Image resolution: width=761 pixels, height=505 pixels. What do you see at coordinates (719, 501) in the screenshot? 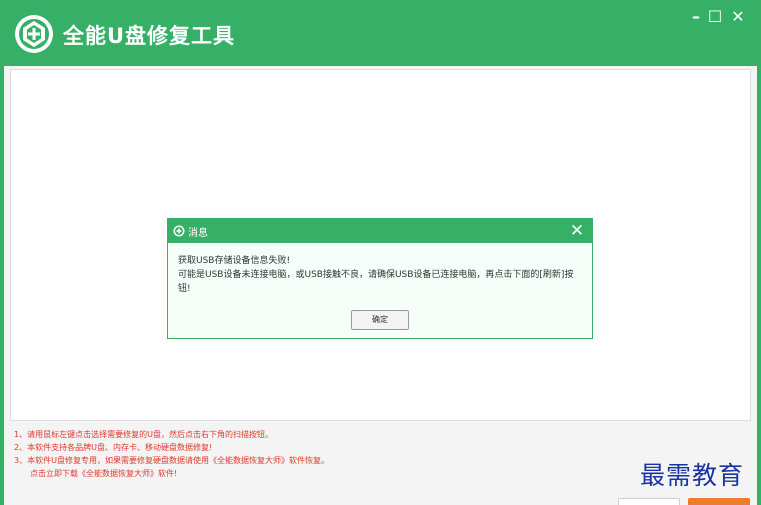
I see `scan-button` at bounding box center [719, 501].